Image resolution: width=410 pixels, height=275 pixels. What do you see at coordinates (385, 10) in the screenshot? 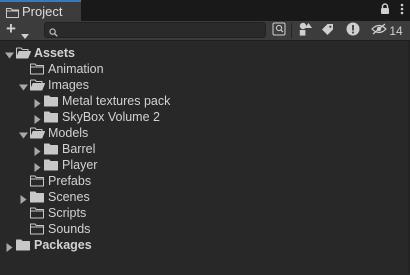
I see `lock-icon` at bounding box center [385, 10].